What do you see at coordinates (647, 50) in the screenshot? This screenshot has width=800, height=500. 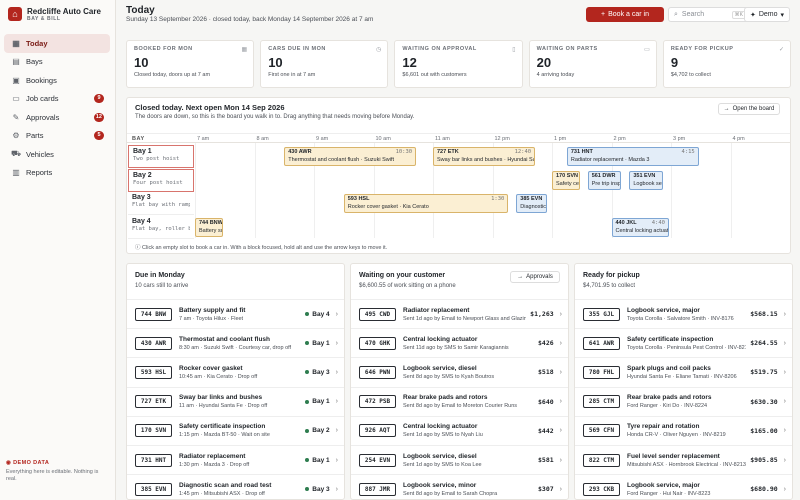 I see `box-icon: ▭` at bounding box center [647, 50].